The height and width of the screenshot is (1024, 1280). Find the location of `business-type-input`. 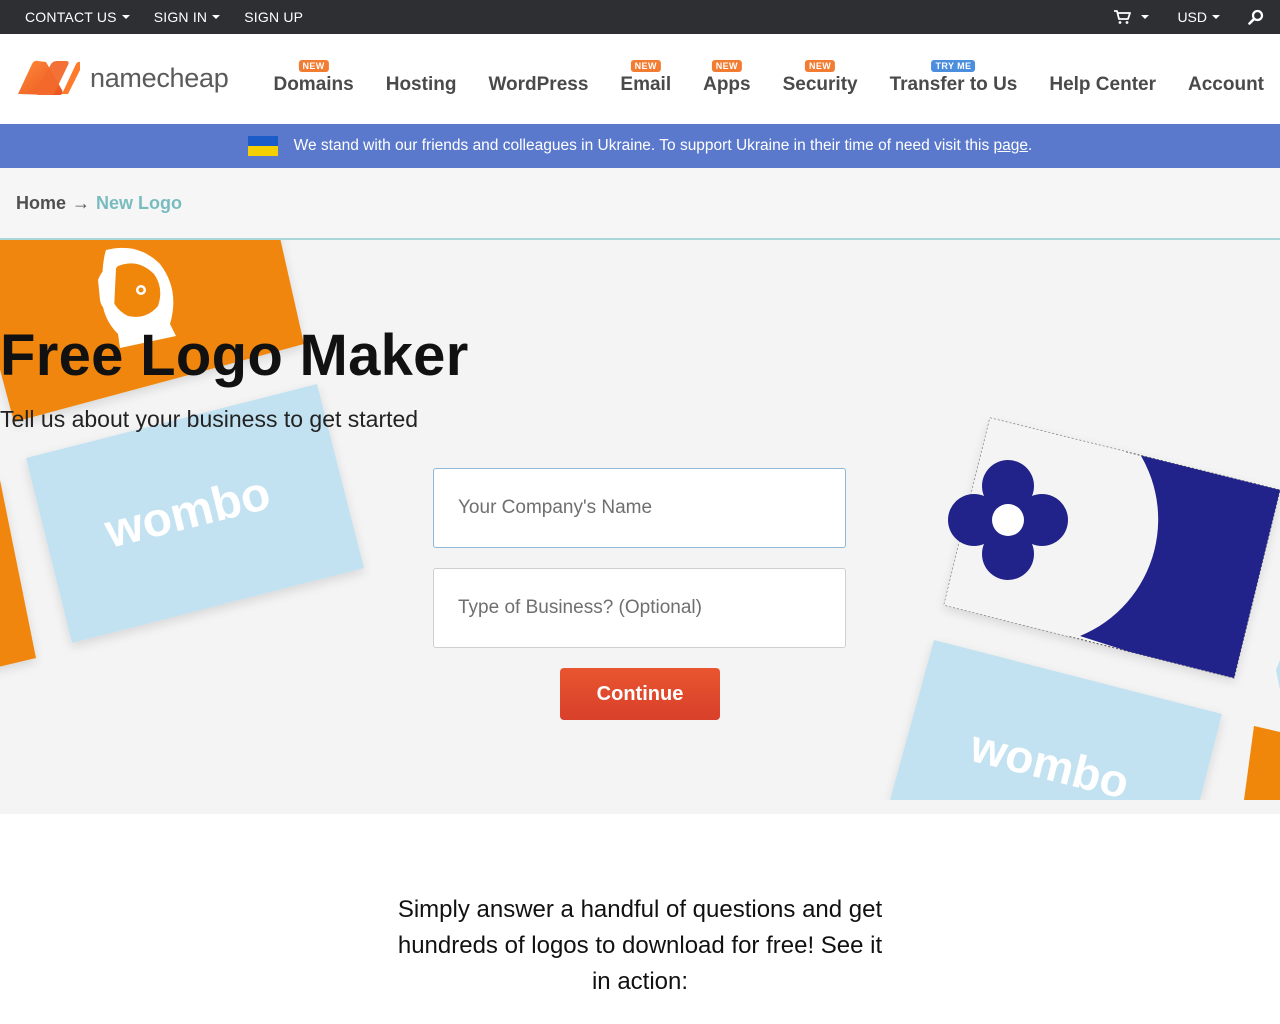

business-type-input is located at coordinates (639, 608).